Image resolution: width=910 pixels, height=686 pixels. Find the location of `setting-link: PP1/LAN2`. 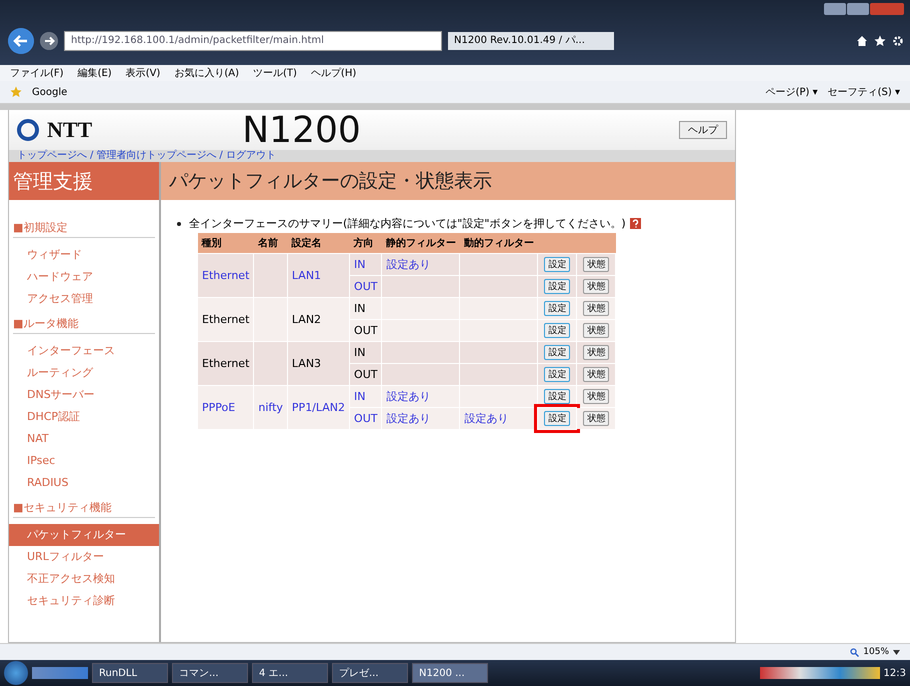

setting-link: PP1/LAN2 is located at coordinates (318, 408).